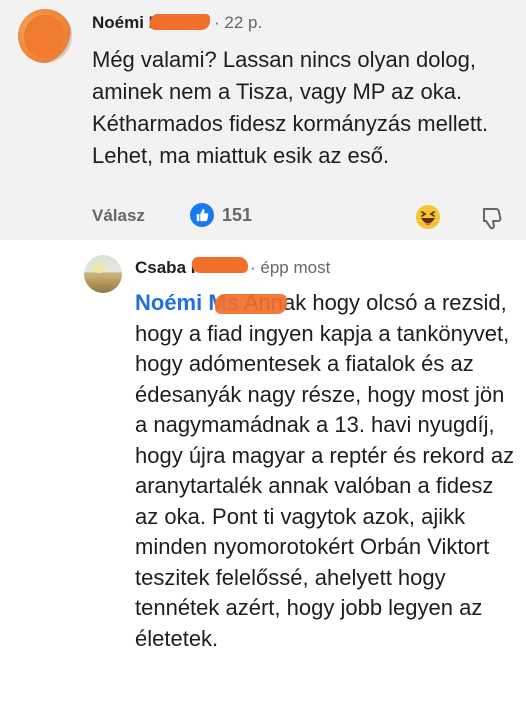 Image resolution: width=526 pixels, height=715 pixels. Describe the element at coordinates (290, 268) in the screenshot. I see `reply-timestamp: · épp most` at that location.